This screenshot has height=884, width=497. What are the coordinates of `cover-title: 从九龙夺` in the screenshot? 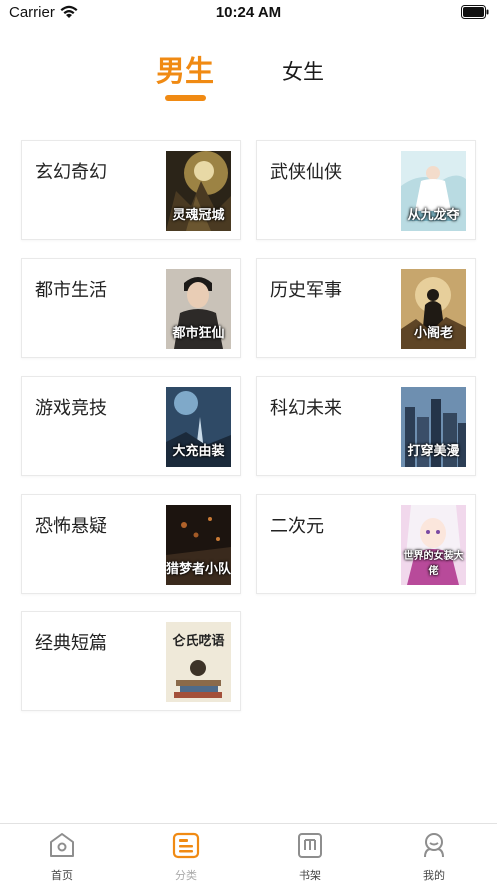 It's located at (433, 215).